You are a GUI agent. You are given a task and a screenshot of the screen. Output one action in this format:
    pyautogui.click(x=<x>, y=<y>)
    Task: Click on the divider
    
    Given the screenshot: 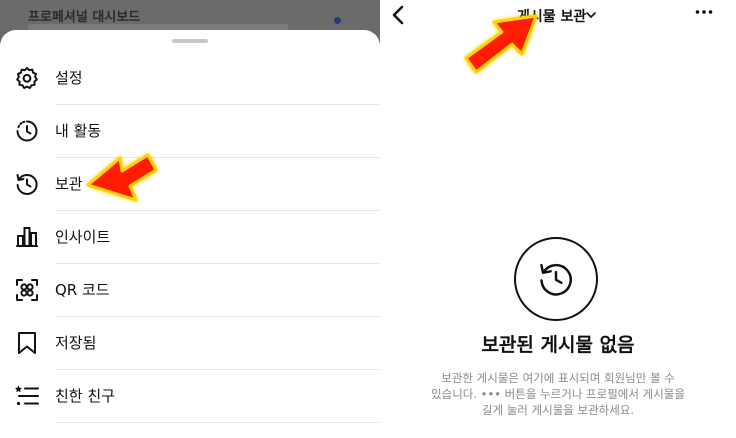 What is the action you would take?
    pyautogui.click(x=217, y=422)
    